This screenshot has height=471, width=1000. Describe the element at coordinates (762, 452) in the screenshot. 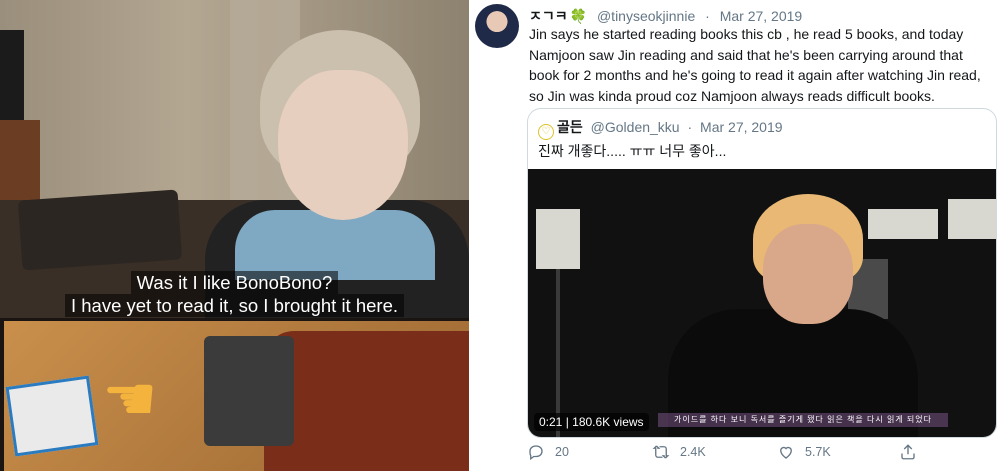

I see `tweet-actions: 20 2.4K 5.7K` at that location.